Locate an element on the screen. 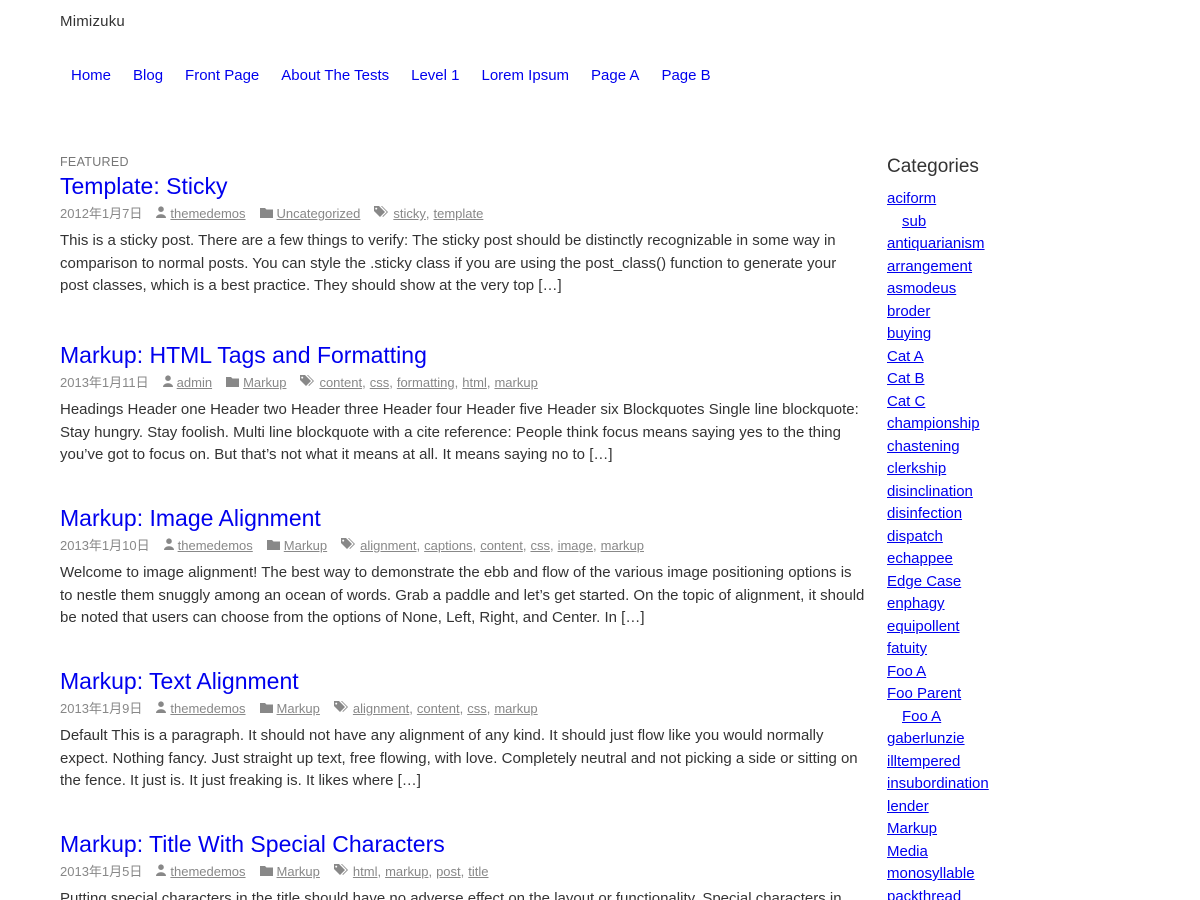  nav-item-front-page: Front Page is located at coordinates (222, 75).